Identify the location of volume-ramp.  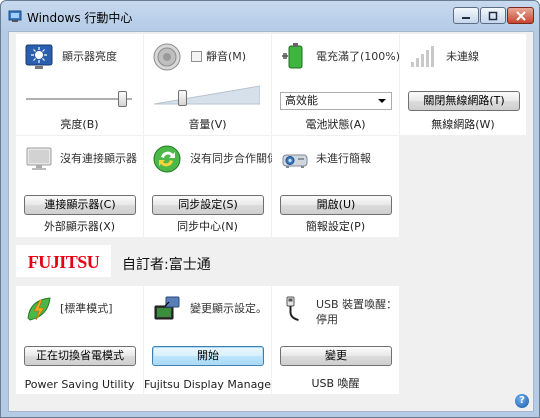
(207, 95).